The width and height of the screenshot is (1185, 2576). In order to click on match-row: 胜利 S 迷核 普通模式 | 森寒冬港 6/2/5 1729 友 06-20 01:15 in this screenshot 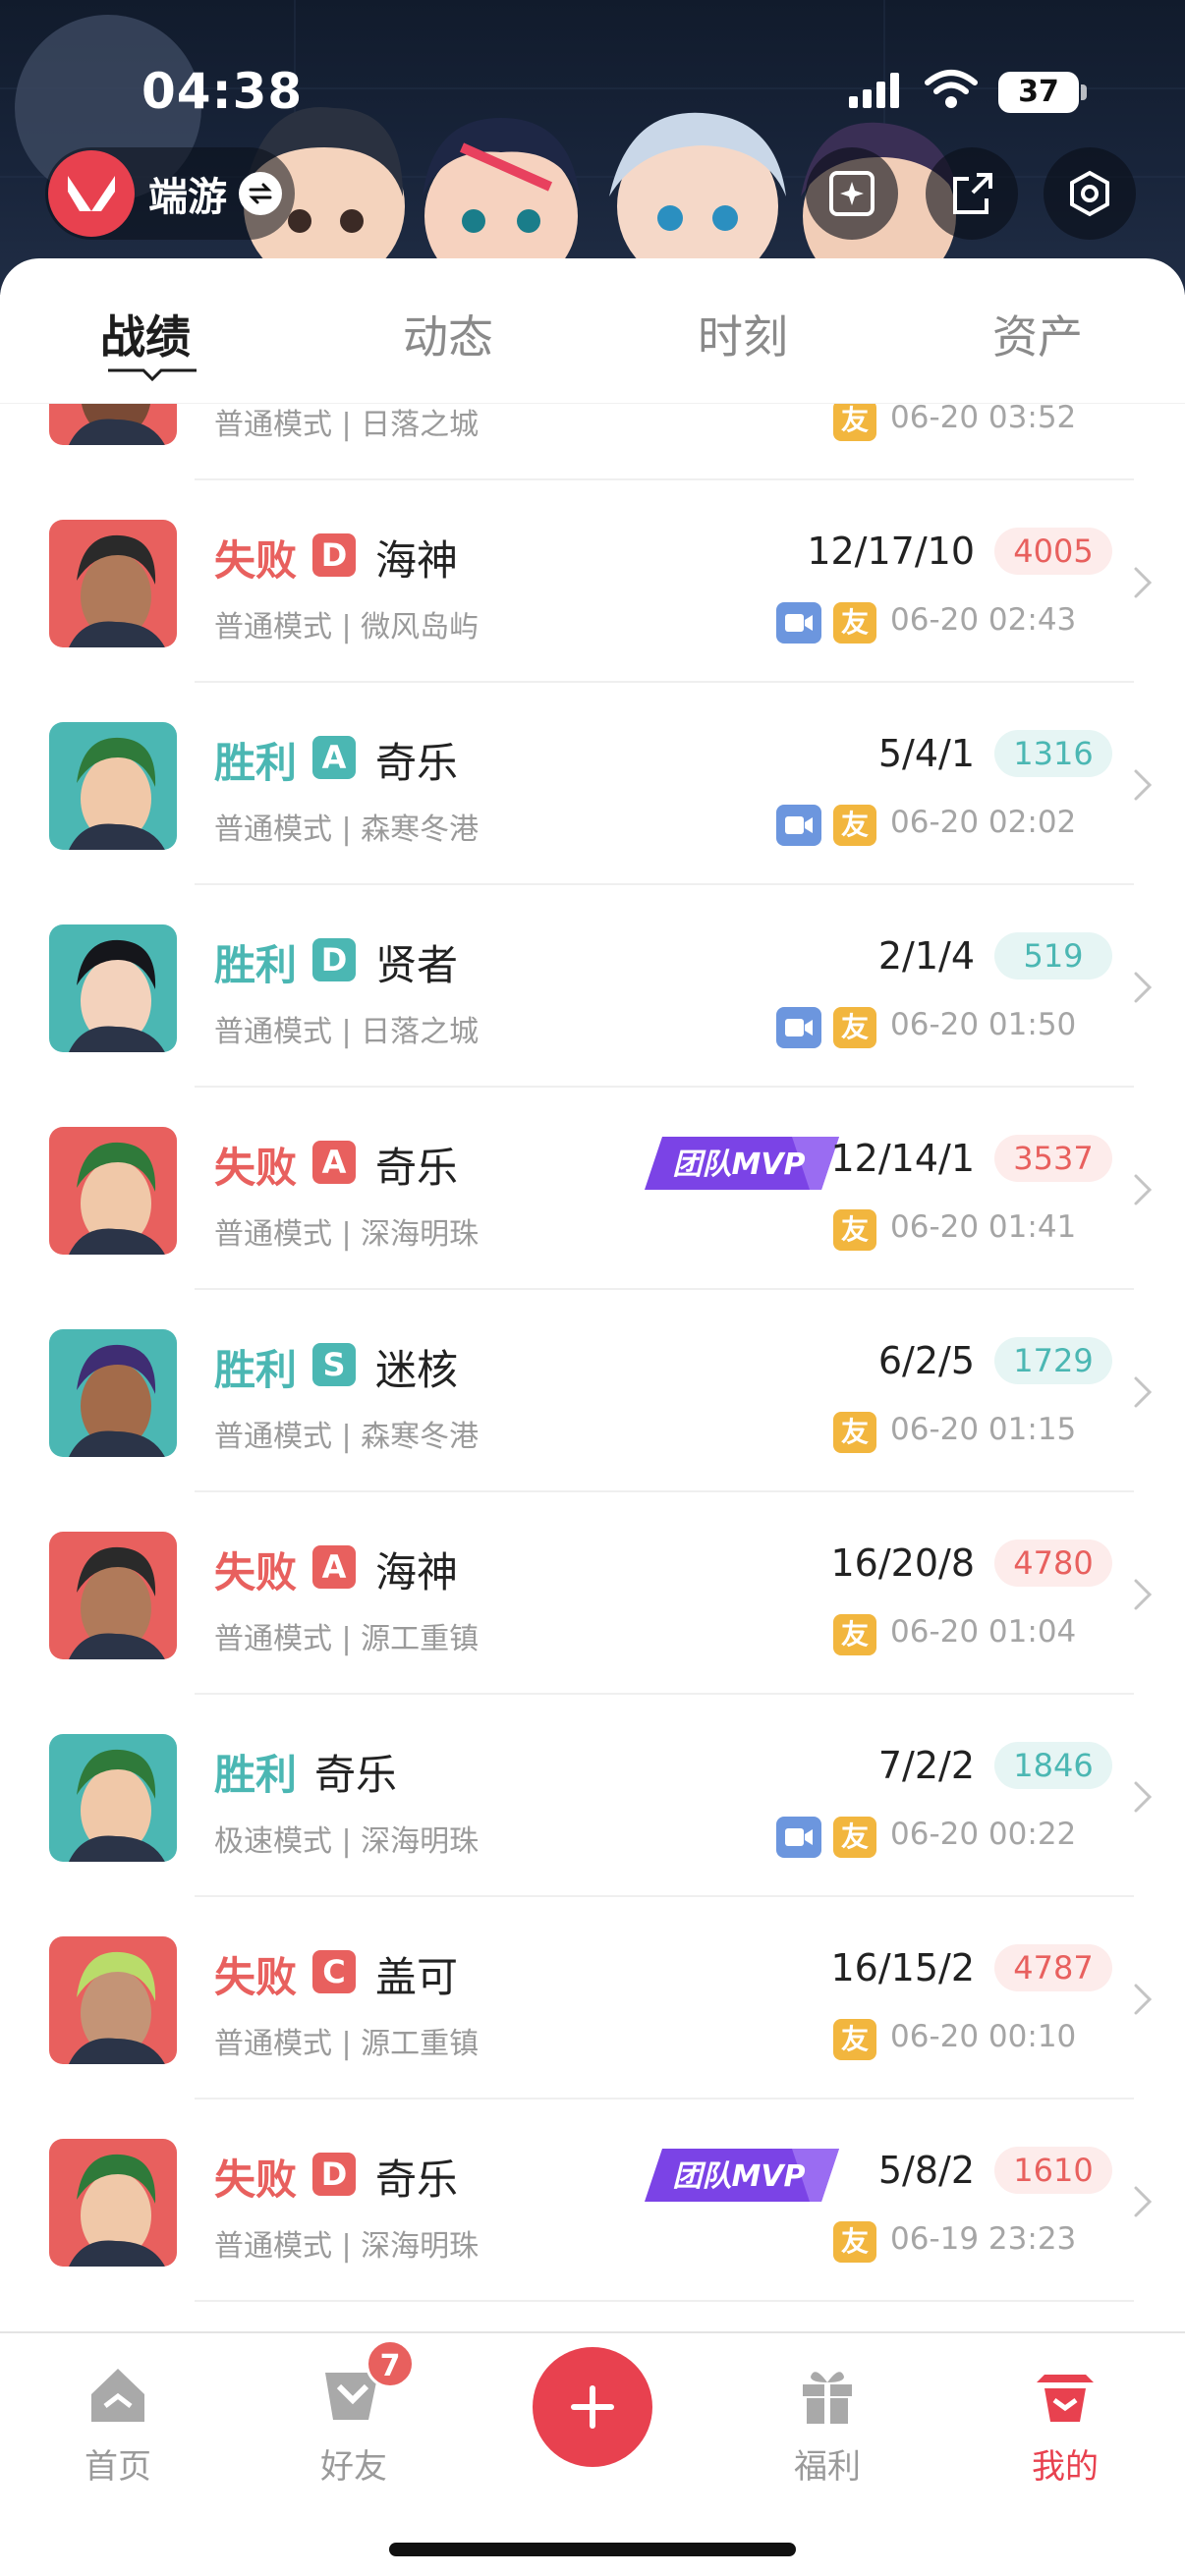, I will do `click(592, 1391)`.